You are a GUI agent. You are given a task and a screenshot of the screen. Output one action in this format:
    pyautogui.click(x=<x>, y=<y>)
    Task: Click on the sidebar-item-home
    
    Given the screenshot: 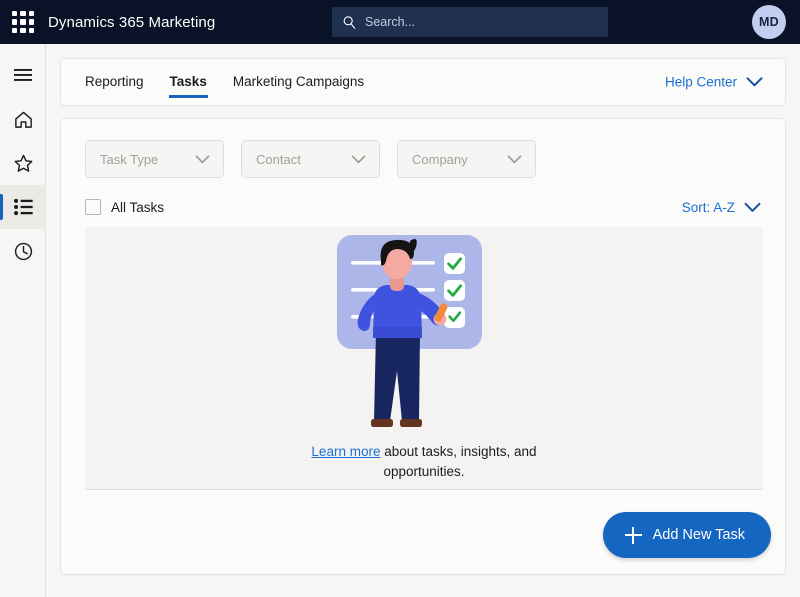 What is the action you would take?
    pyautogui.click(x=23, y=119)
    